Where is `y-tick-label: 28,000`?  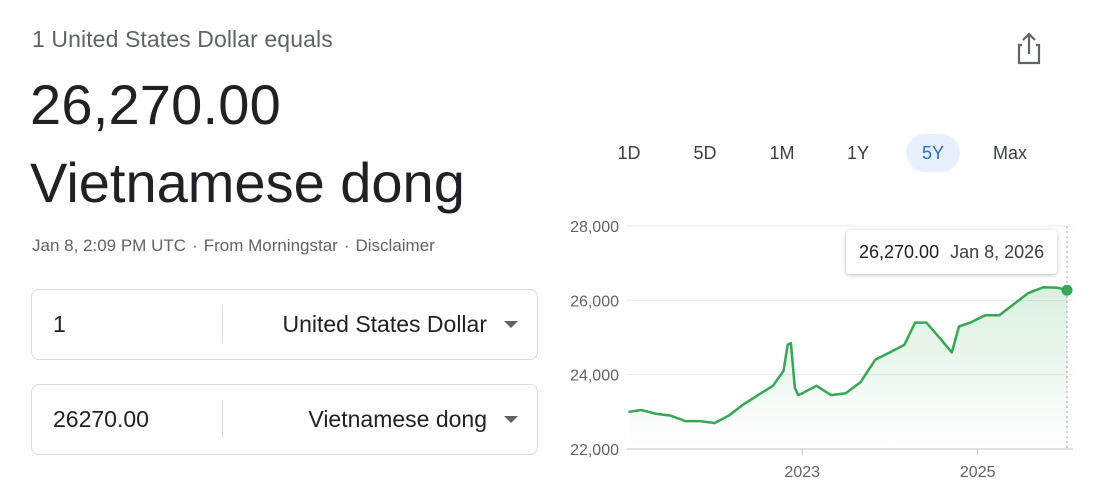 y-tick-label: 28,000 is located at coordinates (594, 227).